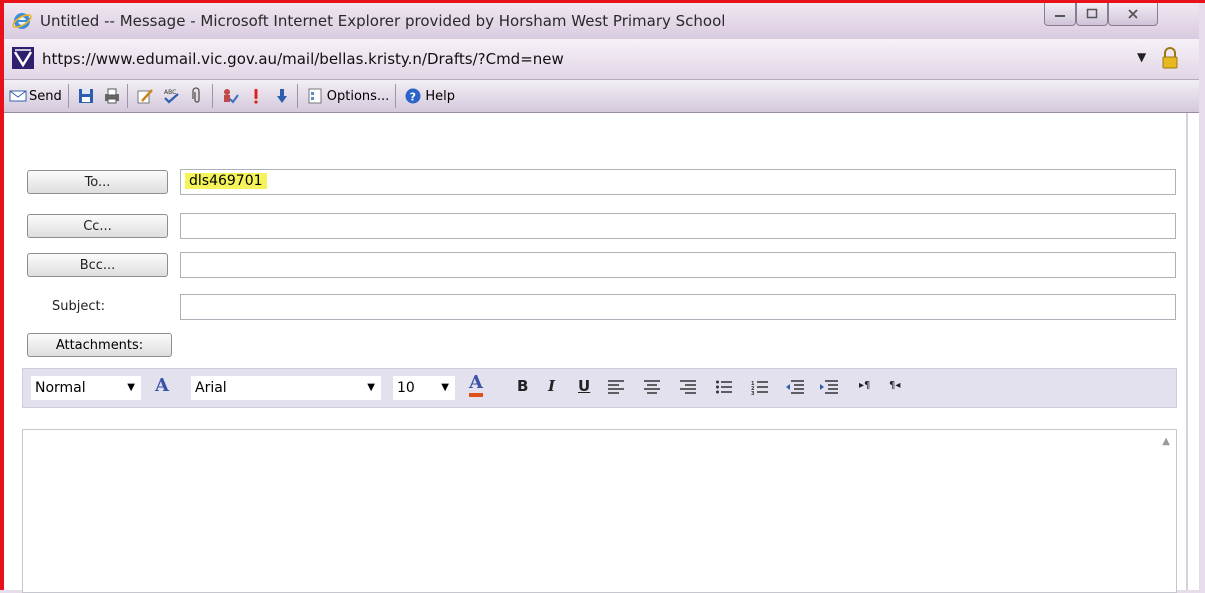 Image resolution: width=1205 pixels, height=593 pixels. What do you see at coordinates (678, 265) in the screenshot?
I see `bcc-field` at bounding box center [678, 265].